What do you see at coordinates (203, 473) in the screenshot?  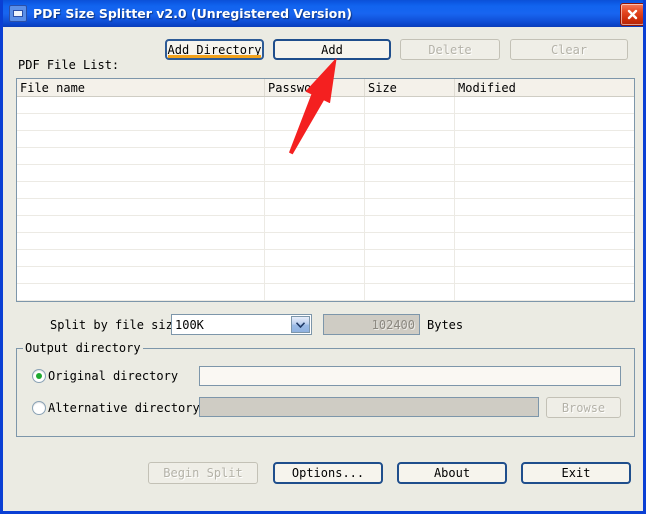 I see `begin-split-button-label: Begin Split` at bounding box center [203, 473].